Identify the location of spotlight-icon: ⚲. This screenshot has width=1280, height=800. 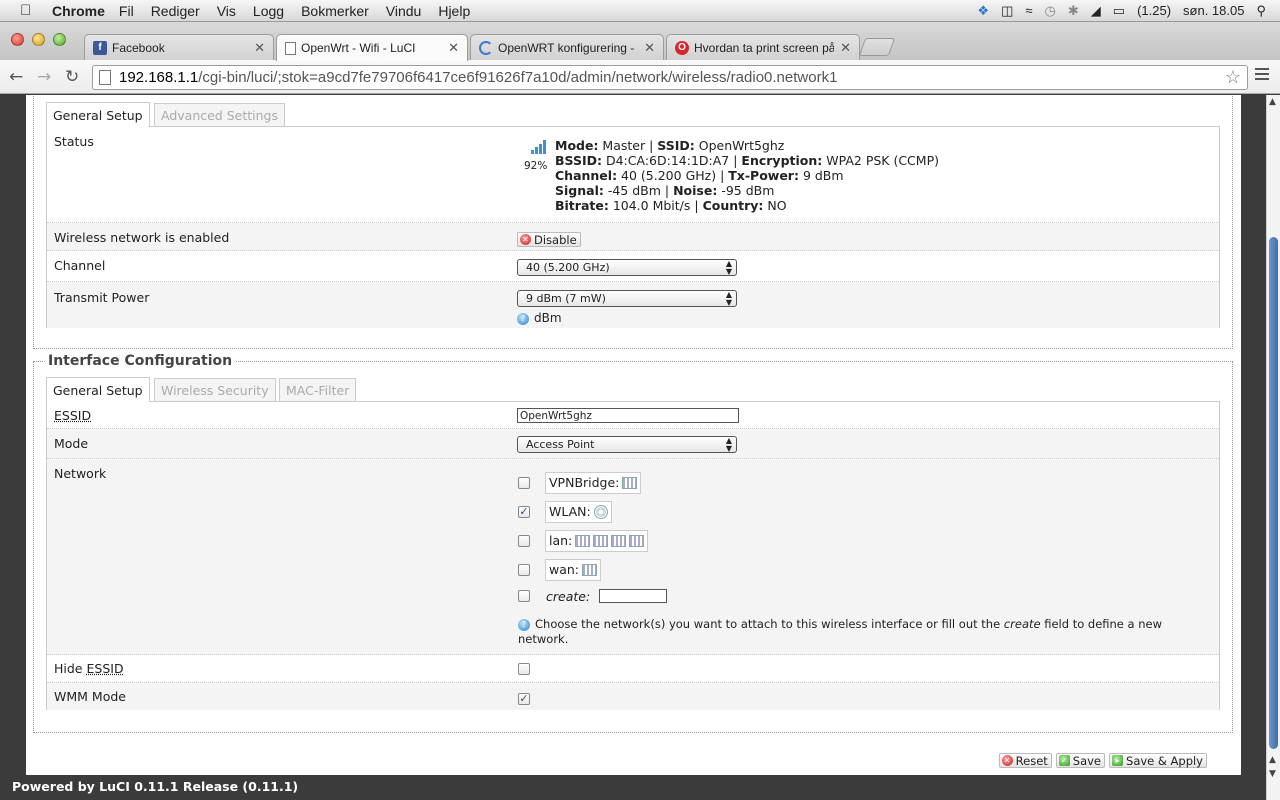
(1261, 11).